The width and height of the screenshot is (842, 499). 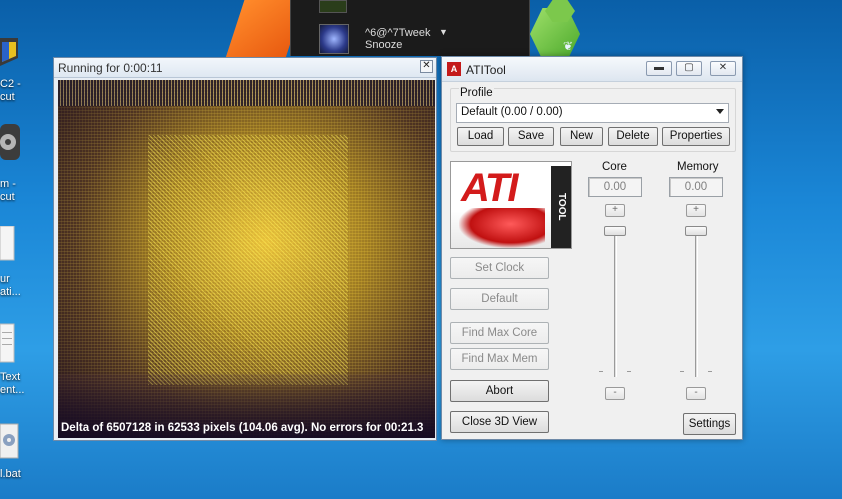 I want to click on desktop-icon-label: C2 -, so click(x=10, y=84).